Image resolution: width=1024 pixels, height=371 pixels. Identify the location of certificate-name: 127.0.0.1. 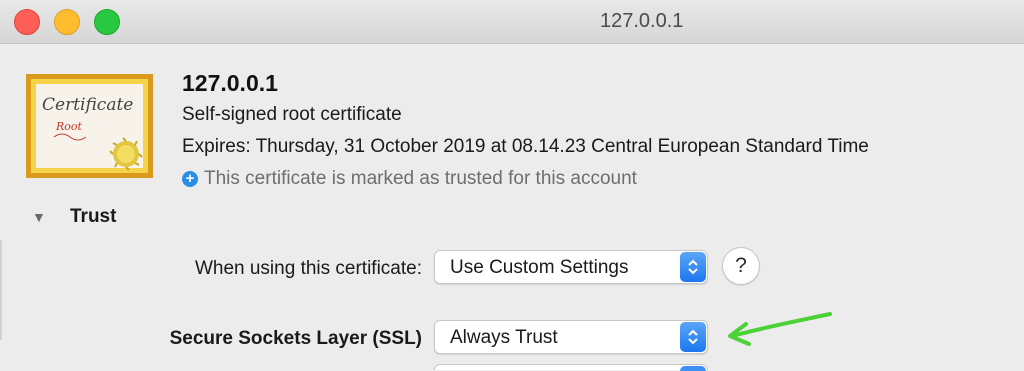
(230, 83).